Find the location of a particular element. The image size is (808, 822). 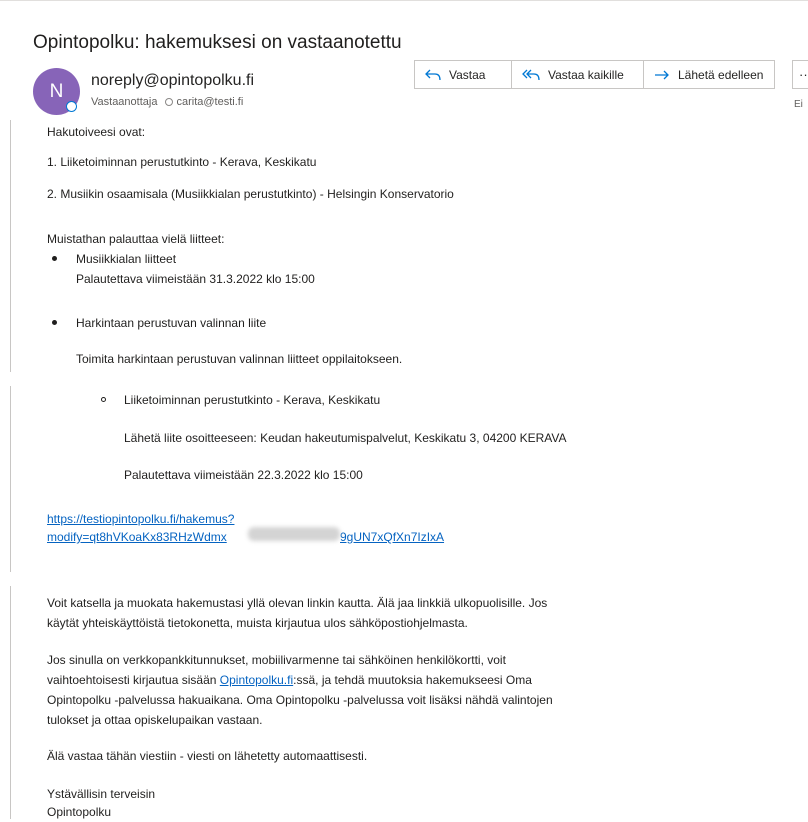

redaction-blur is located at coordinates (294, 534).